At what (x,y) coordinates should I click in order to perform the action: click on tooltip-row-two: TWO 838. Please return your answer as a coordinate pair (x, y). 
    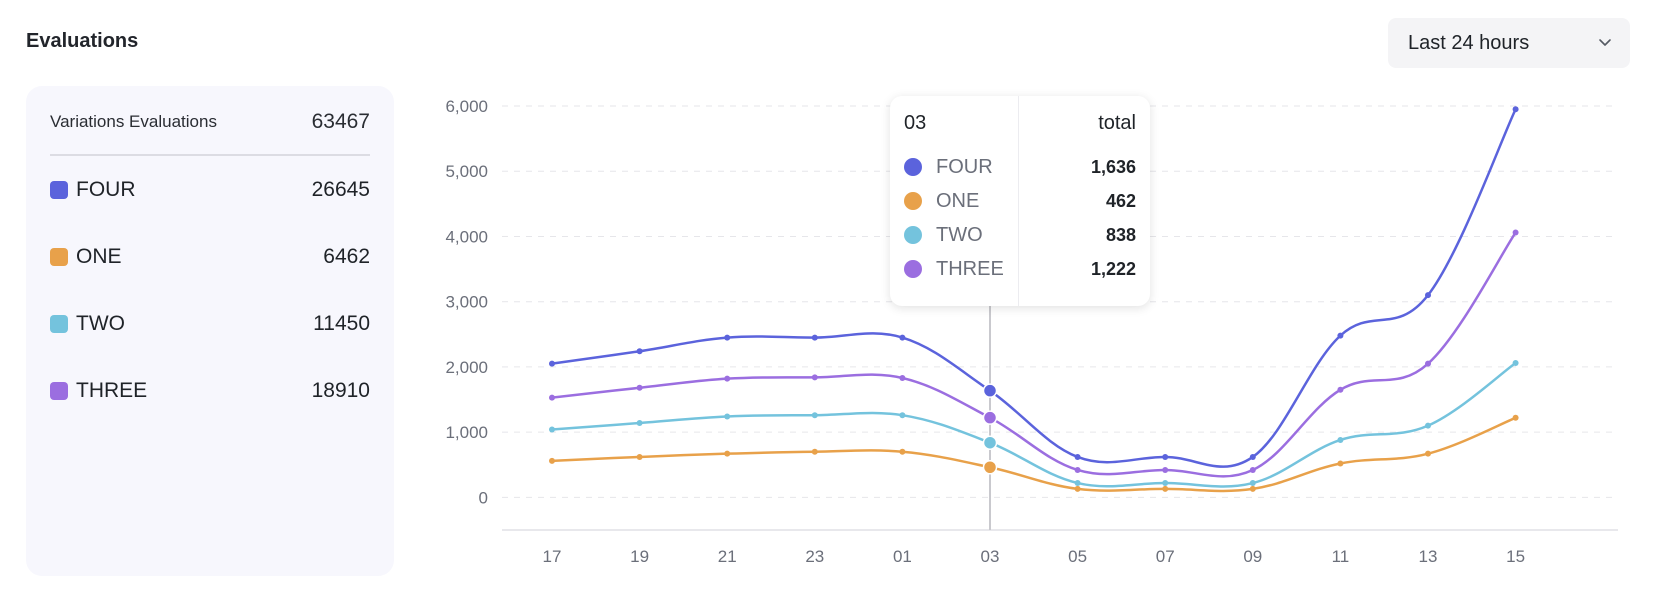
    Looking at the image, I should click on (1020, 235).